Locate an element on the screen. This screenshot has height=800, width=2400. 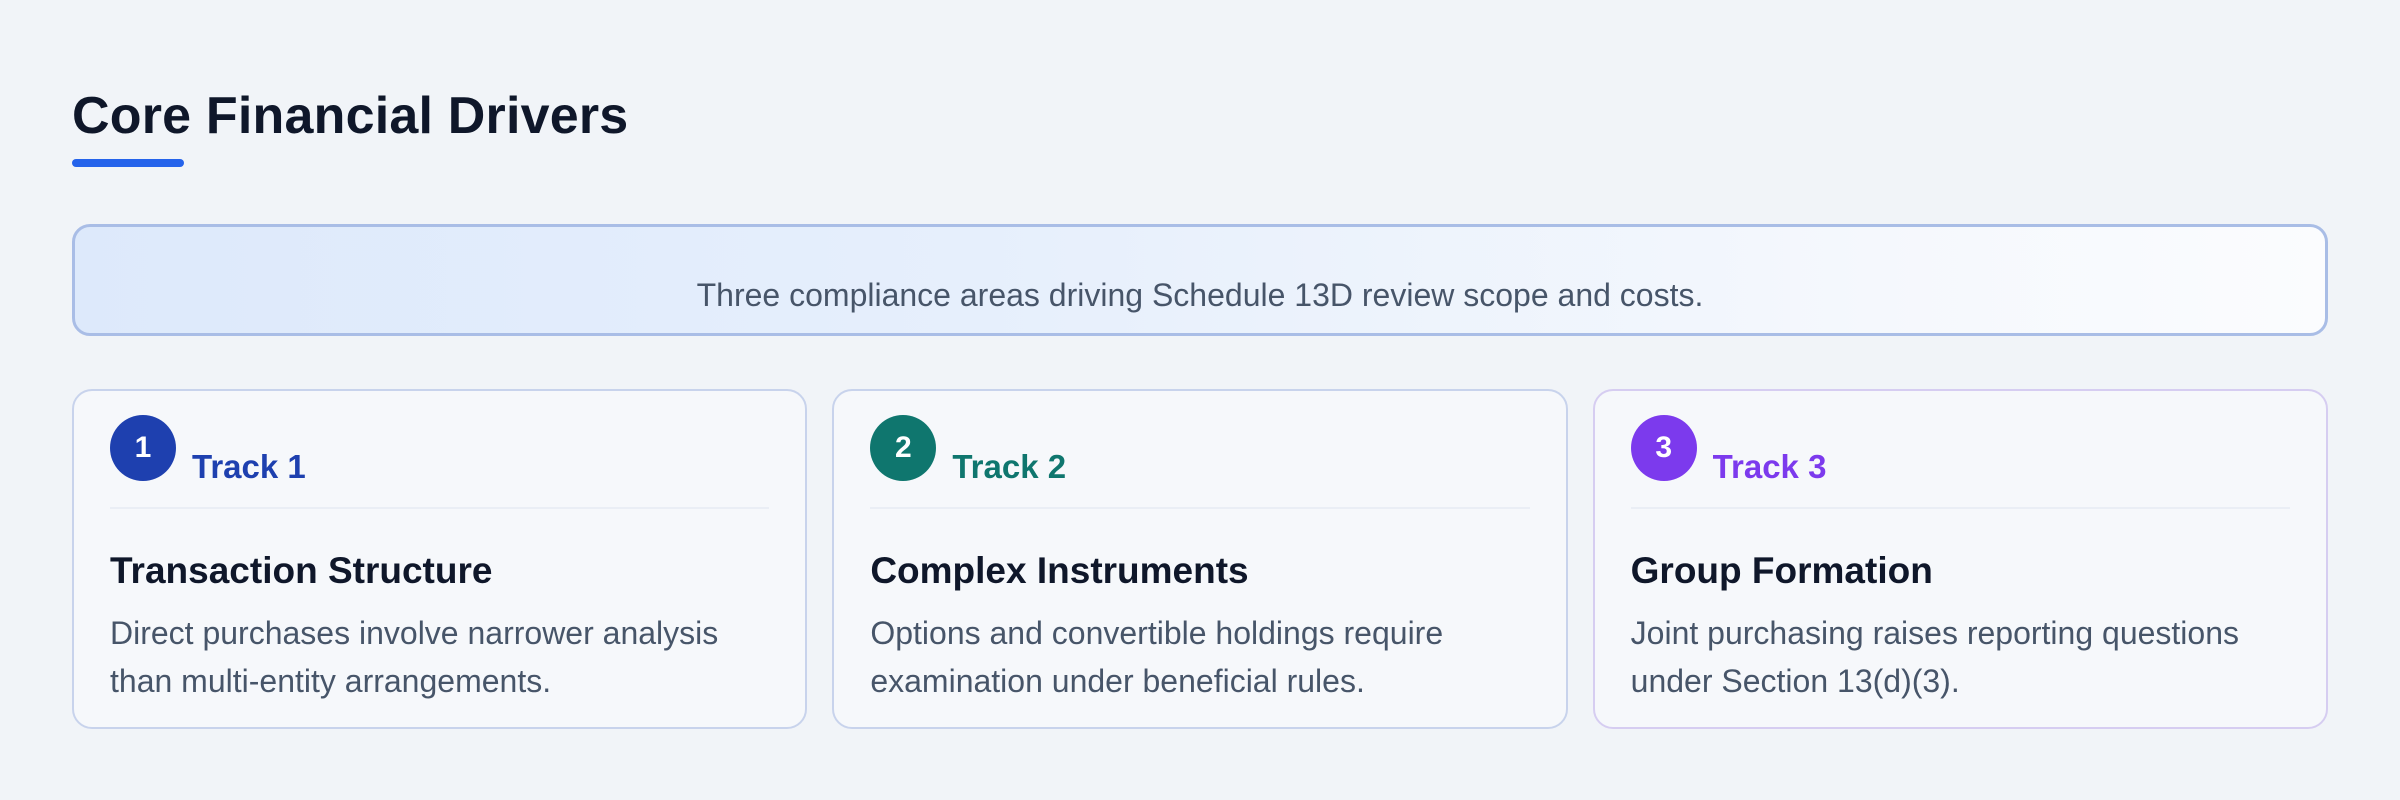
track-number-badge: 2 is located at coordinates (903, 448).